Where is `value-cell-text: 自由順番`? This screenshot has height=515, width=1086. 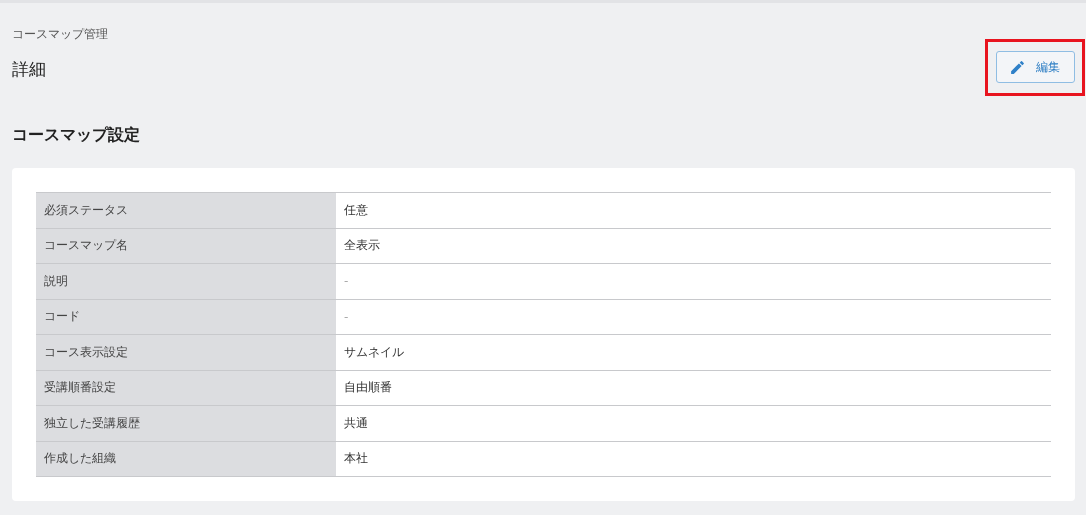
value-cell-text: 自由順番 is located at coordinates (368, 388).